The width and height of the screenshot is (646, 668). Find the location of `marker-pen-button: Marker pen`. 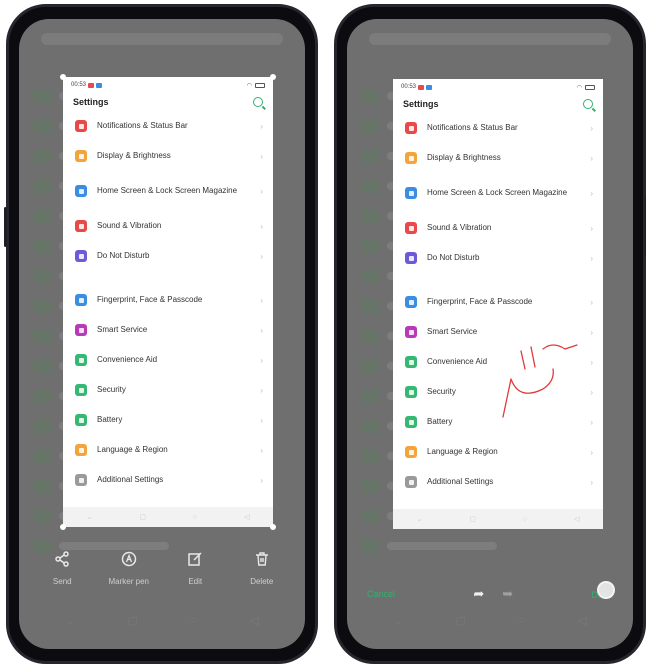

marker-pen-button: Marker pen is located at coordinates (129, 568).